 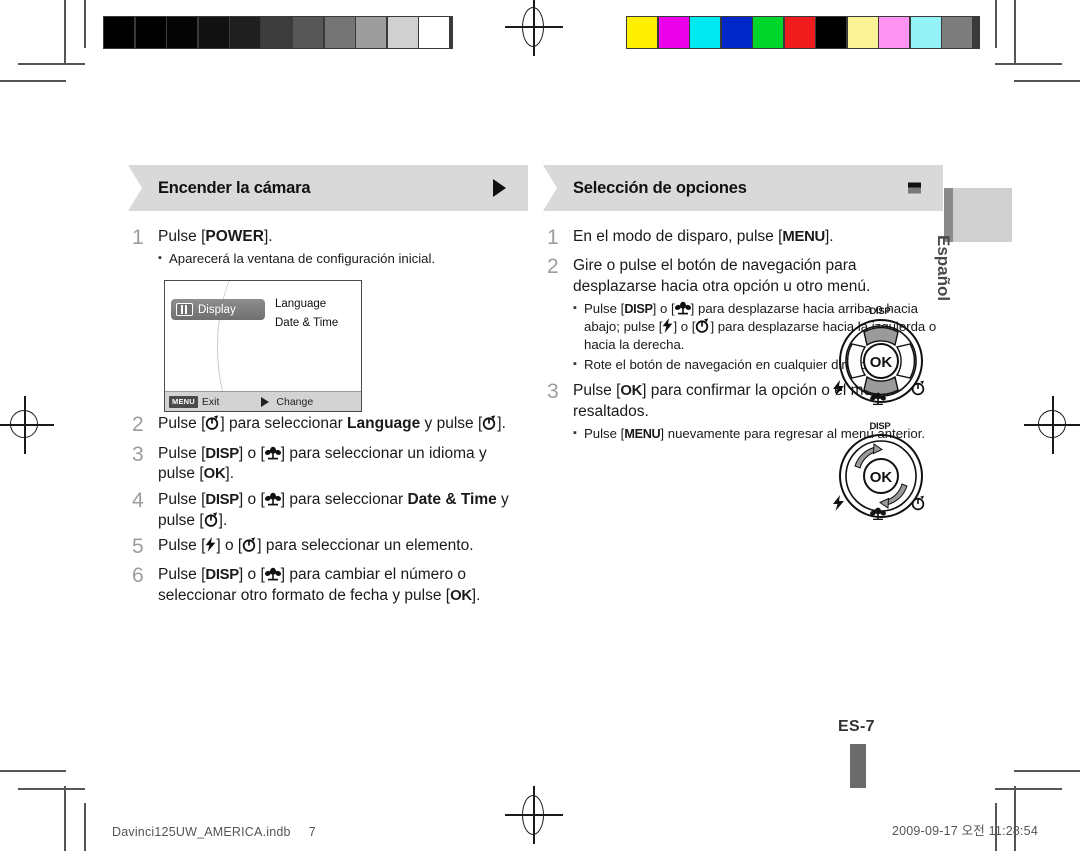 I want to click on registration-mark-left, so click(x=27, y=425).